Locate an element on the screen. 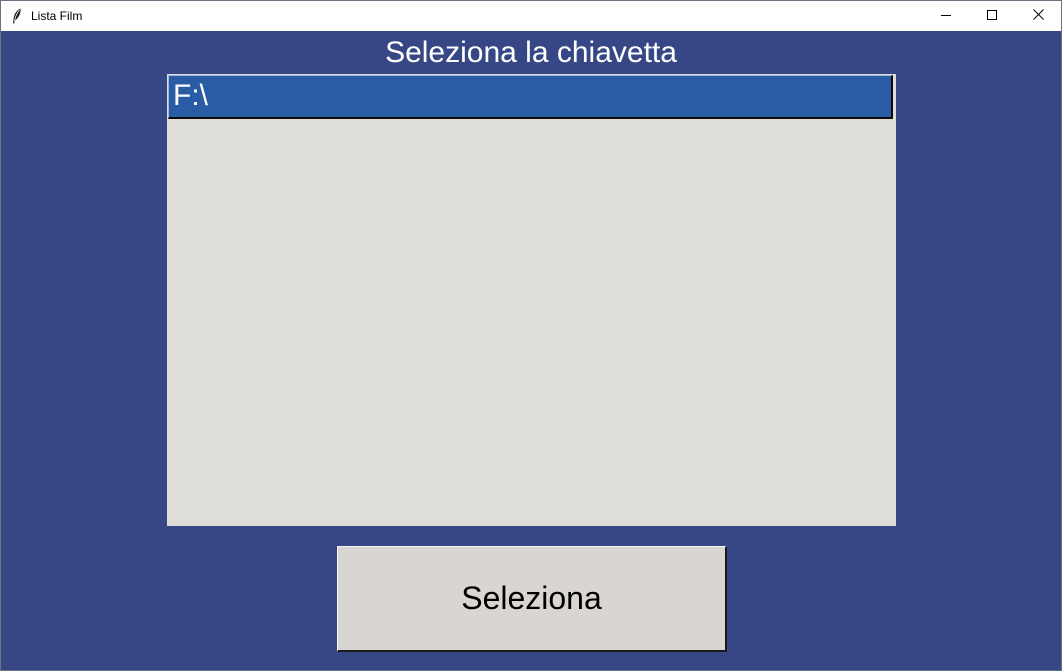 The height and width of the screenshot is (671, 1062). maximize-icon is located at coordinates (992, 16).